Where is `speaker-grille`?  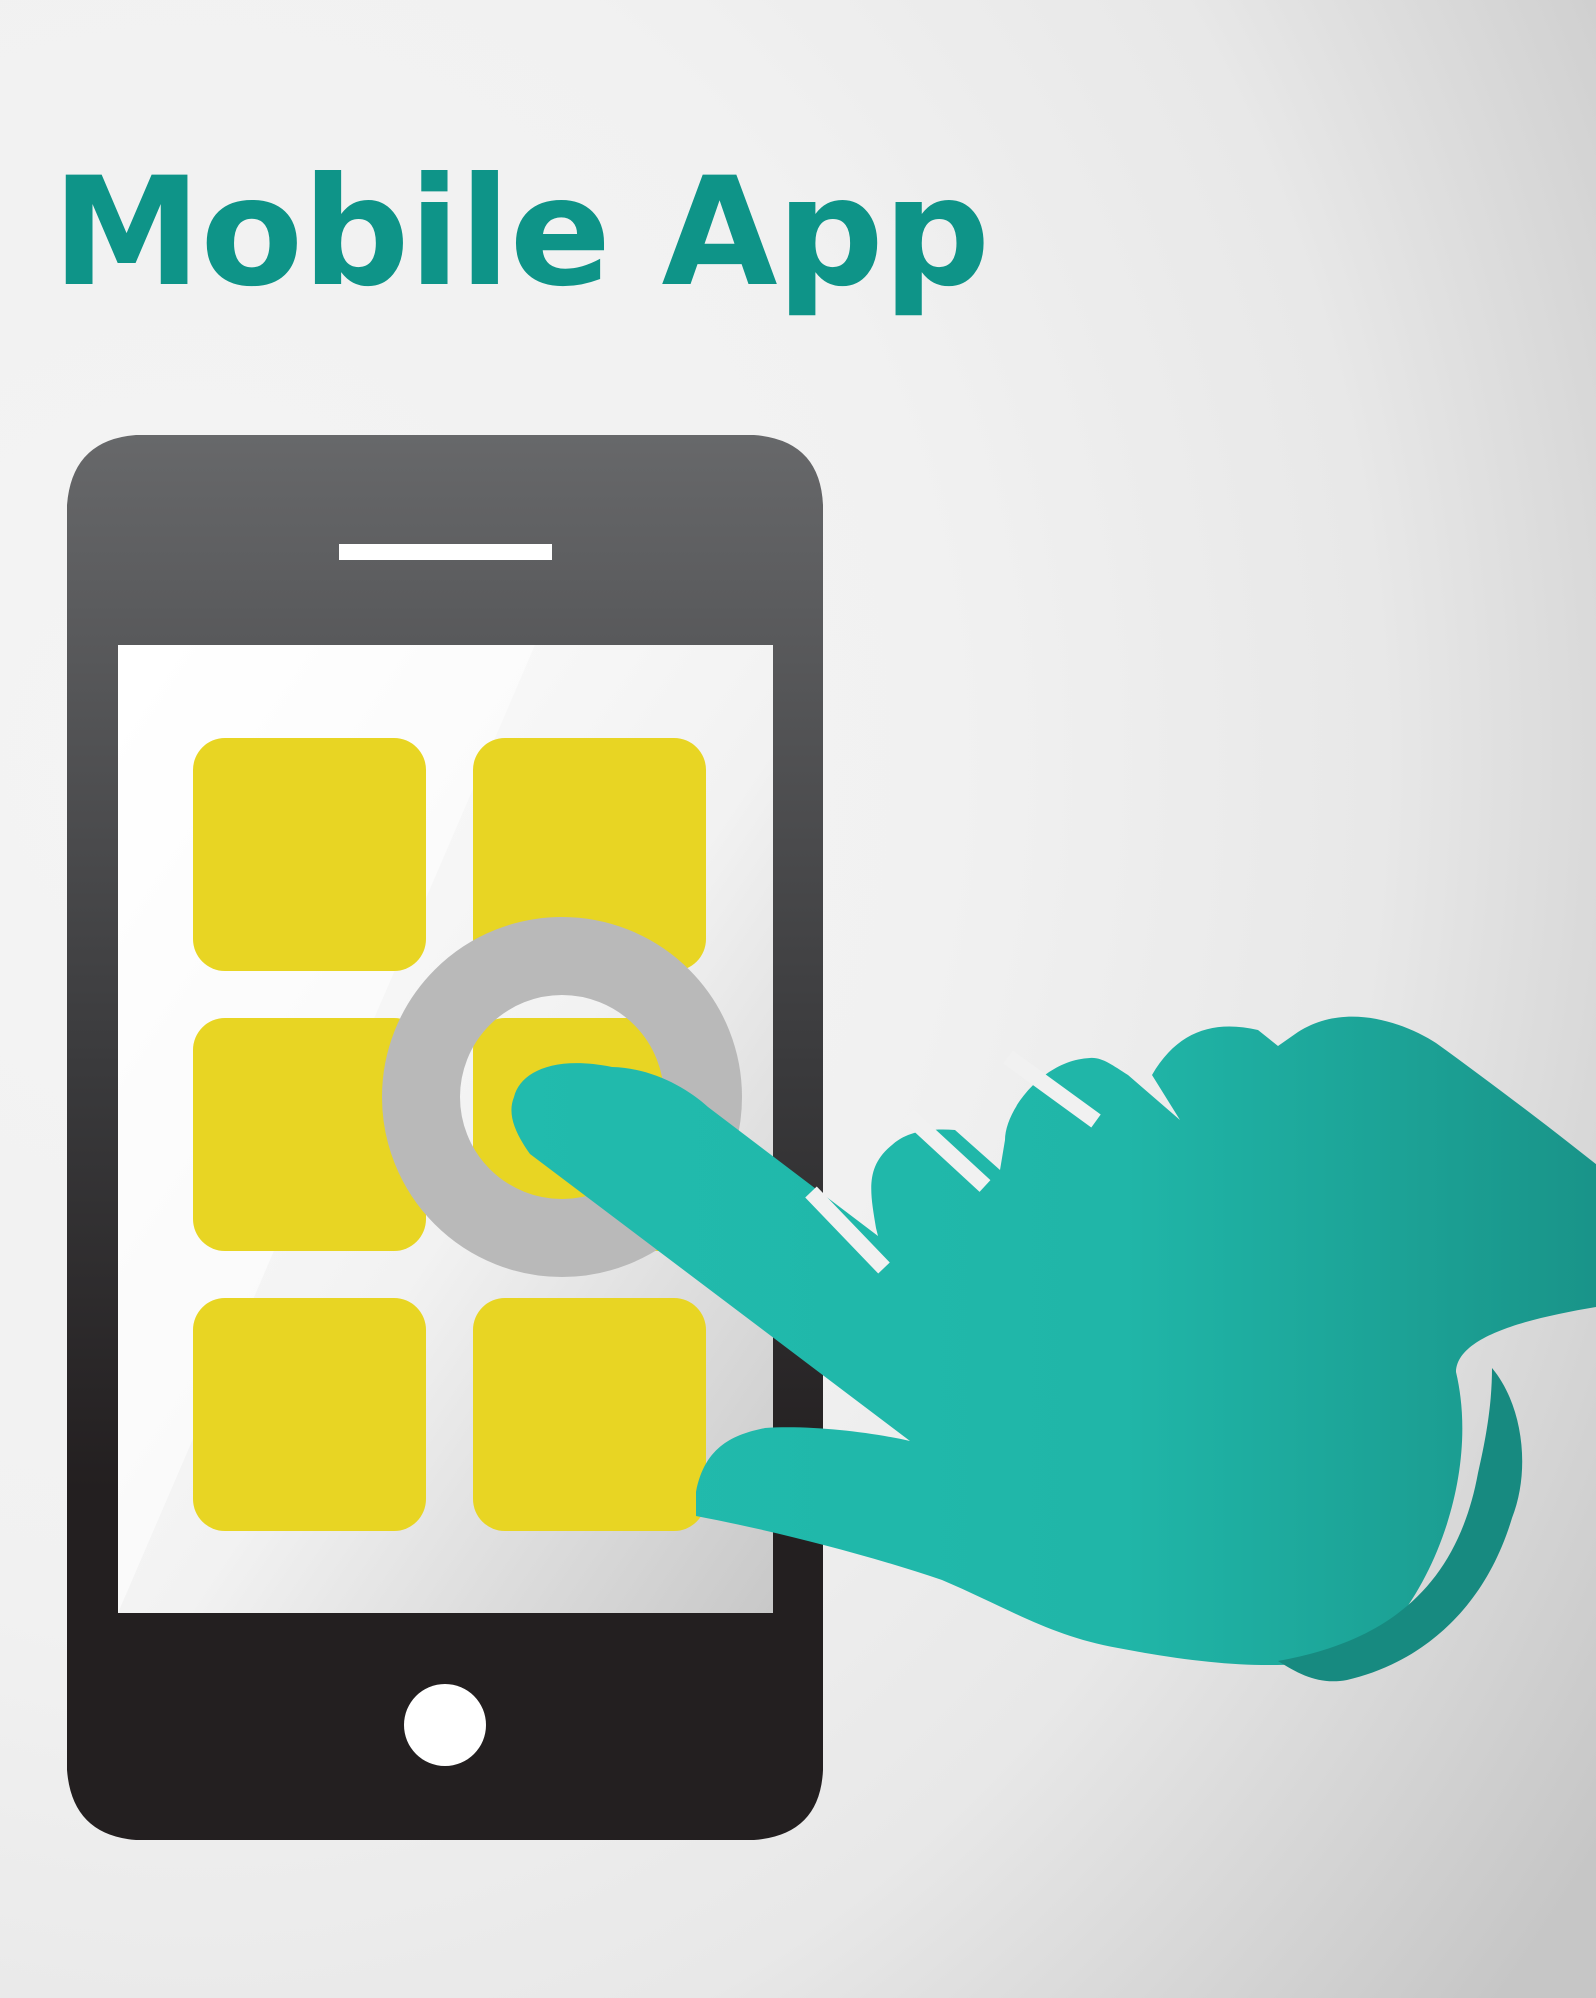
speaker-grille is located at coordinates (445, 552).